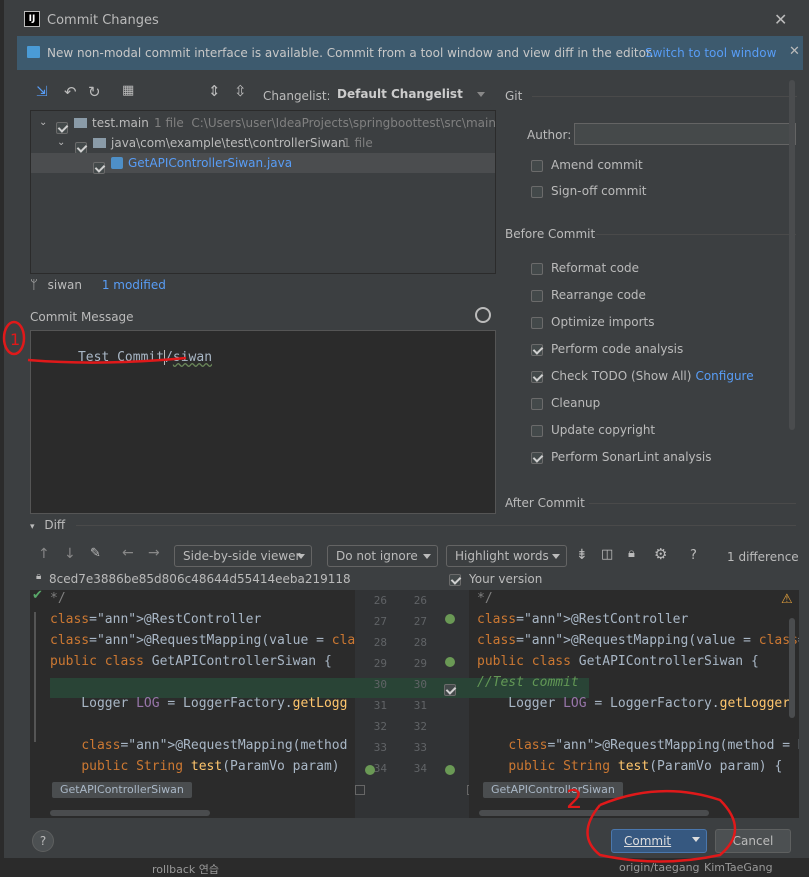 This screenshot has height=877, width=809. I want to click on annotation-number-2: 2, so click(574, 800).